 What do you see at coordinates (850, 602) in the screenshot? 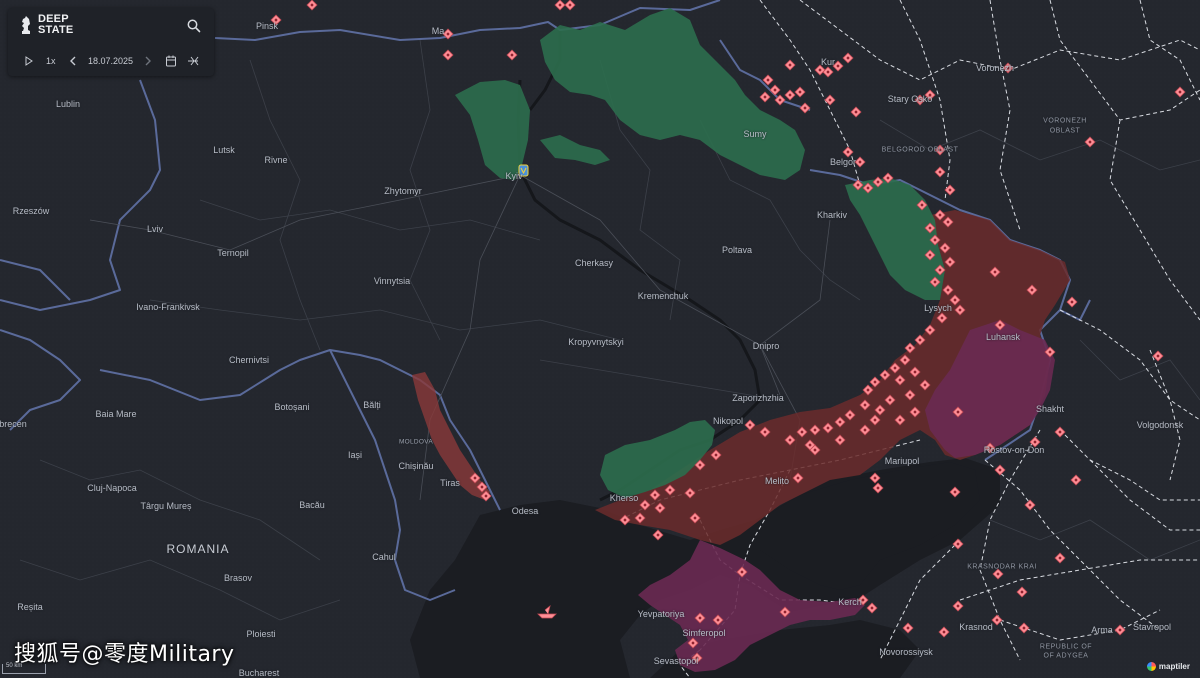
I see `city-label: Kerch` at bounding box center [850, 602].